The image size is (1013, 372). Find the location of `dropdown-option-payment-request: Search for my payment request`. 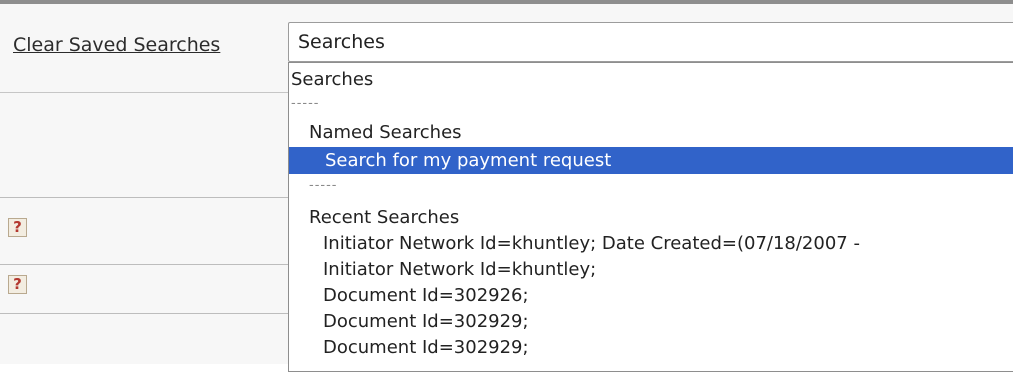

dropdown-option-payment-request: Search for my payment request is located at coordinates (651, 160).